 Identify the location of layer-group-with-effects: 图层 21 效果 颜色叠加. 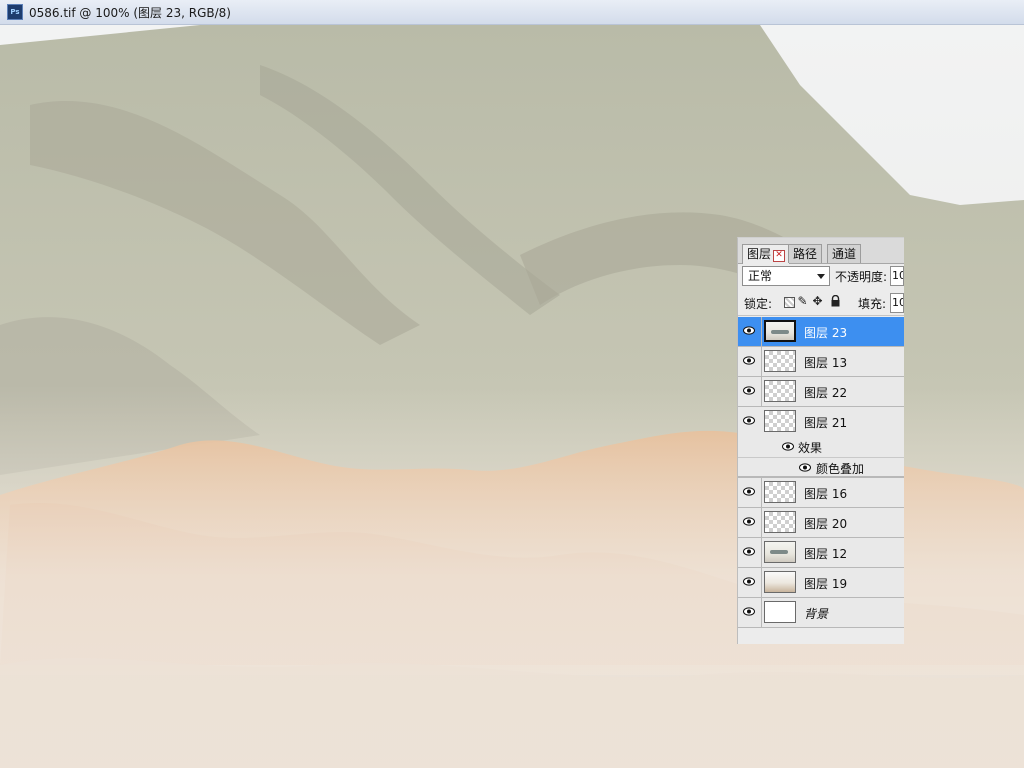
(821, 442).